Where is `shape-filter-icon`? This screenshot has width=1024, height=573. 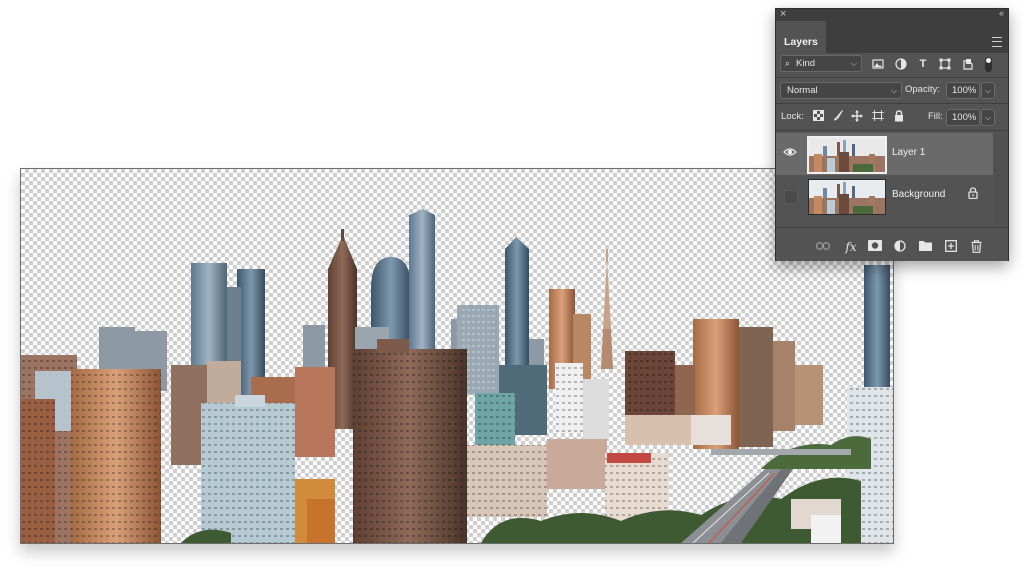
shape-filter-icon is located at coordinates (945, 64).